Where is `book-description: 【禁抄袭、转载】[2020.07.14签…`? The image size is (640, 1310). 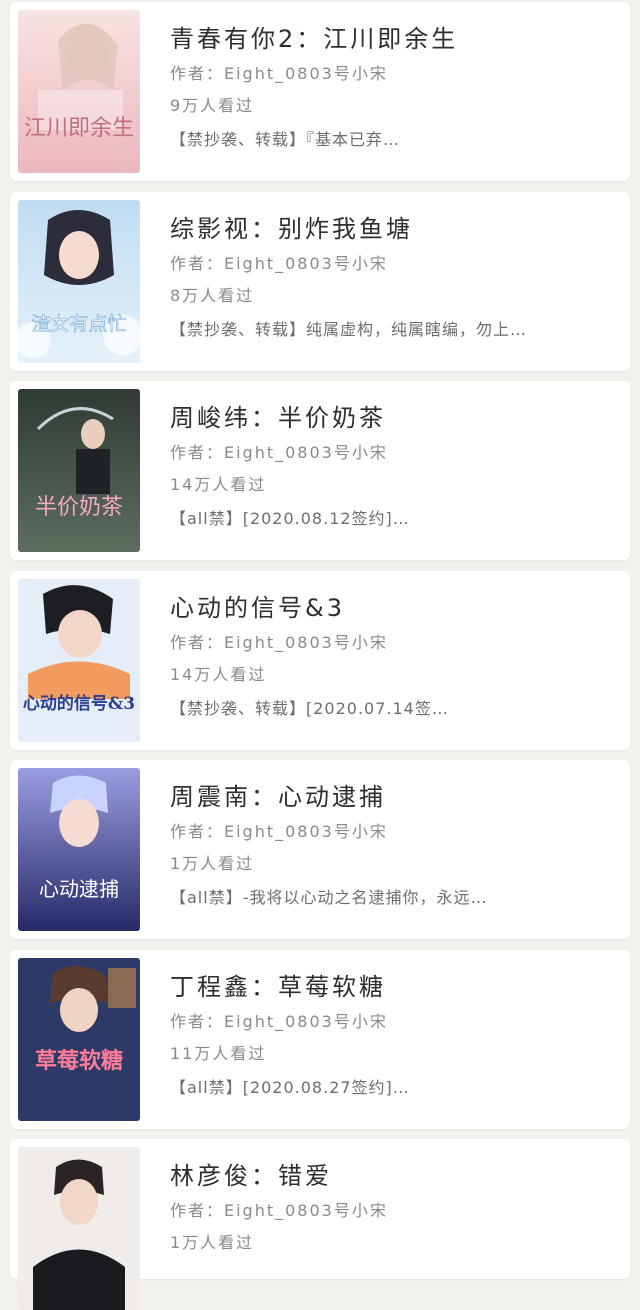
book-description: 【禁抄袭、转载】[2020.07.14签… is located at coordinates (309, 708).